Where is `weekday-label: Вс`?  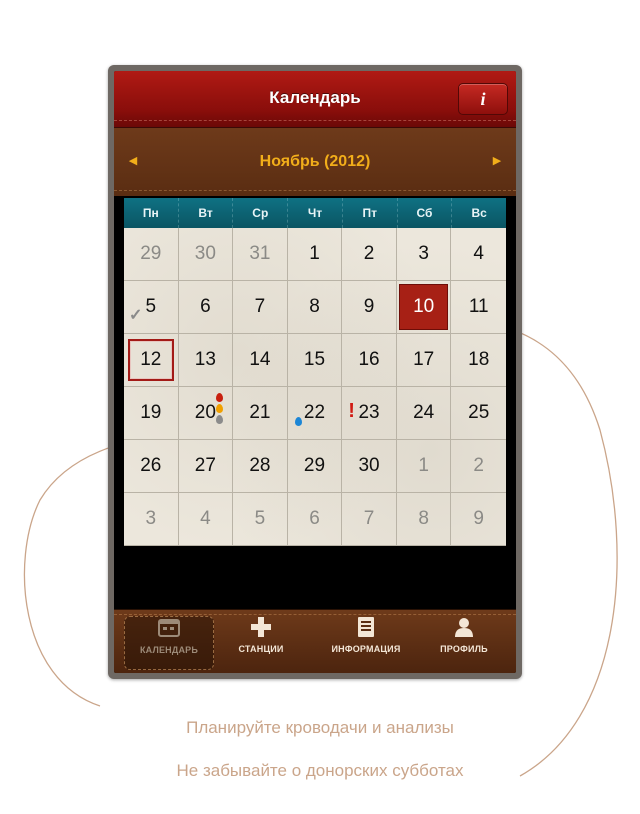
weekday-label: Вс is located at coordinates (479, 213).